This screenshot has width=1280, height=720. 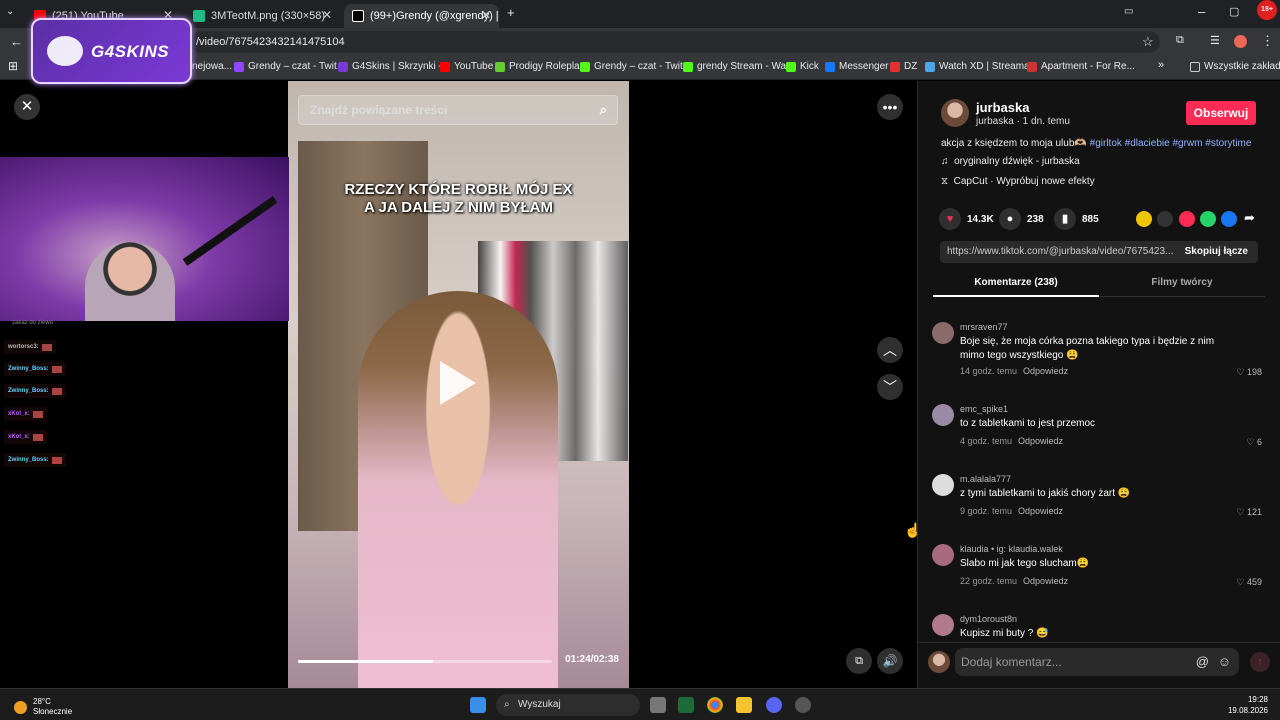 What do you see at coordinates (658, 705) in the screenshot?
I see `task-view-icon` at bounding box center [658, 705].